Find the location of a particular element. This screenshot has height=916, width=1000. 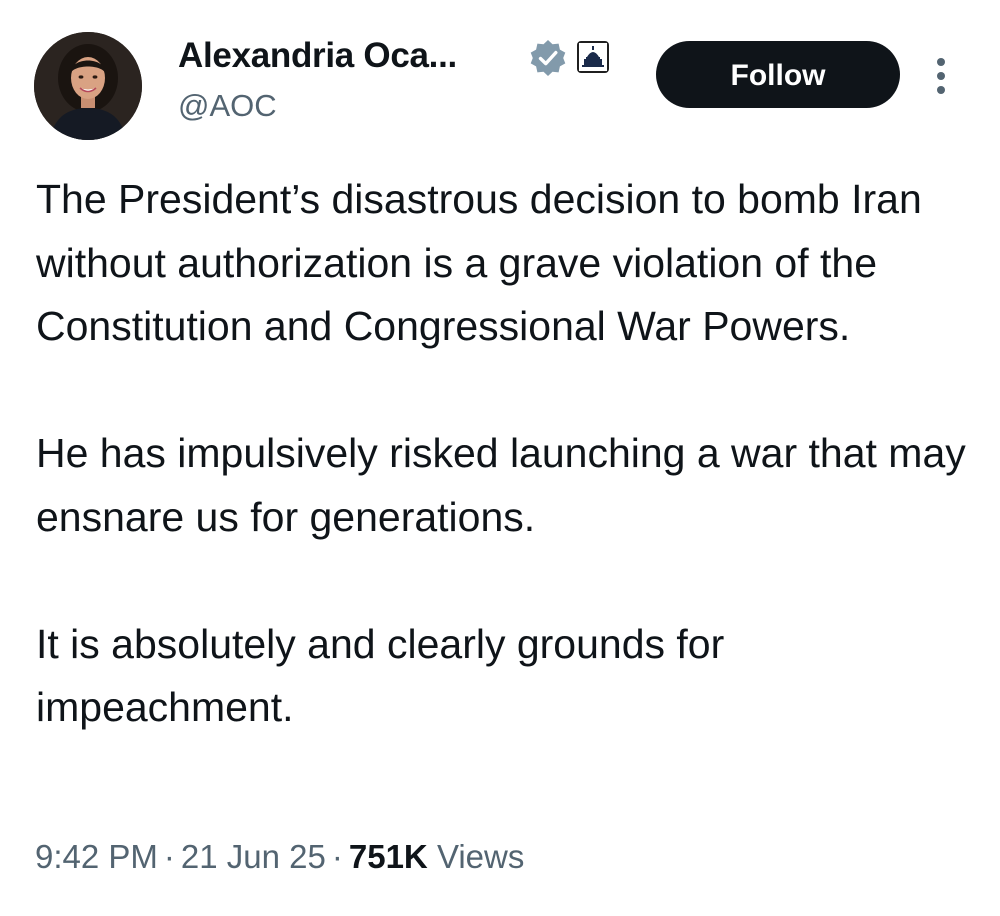

profile-photo is located at coordinates (88, 86).